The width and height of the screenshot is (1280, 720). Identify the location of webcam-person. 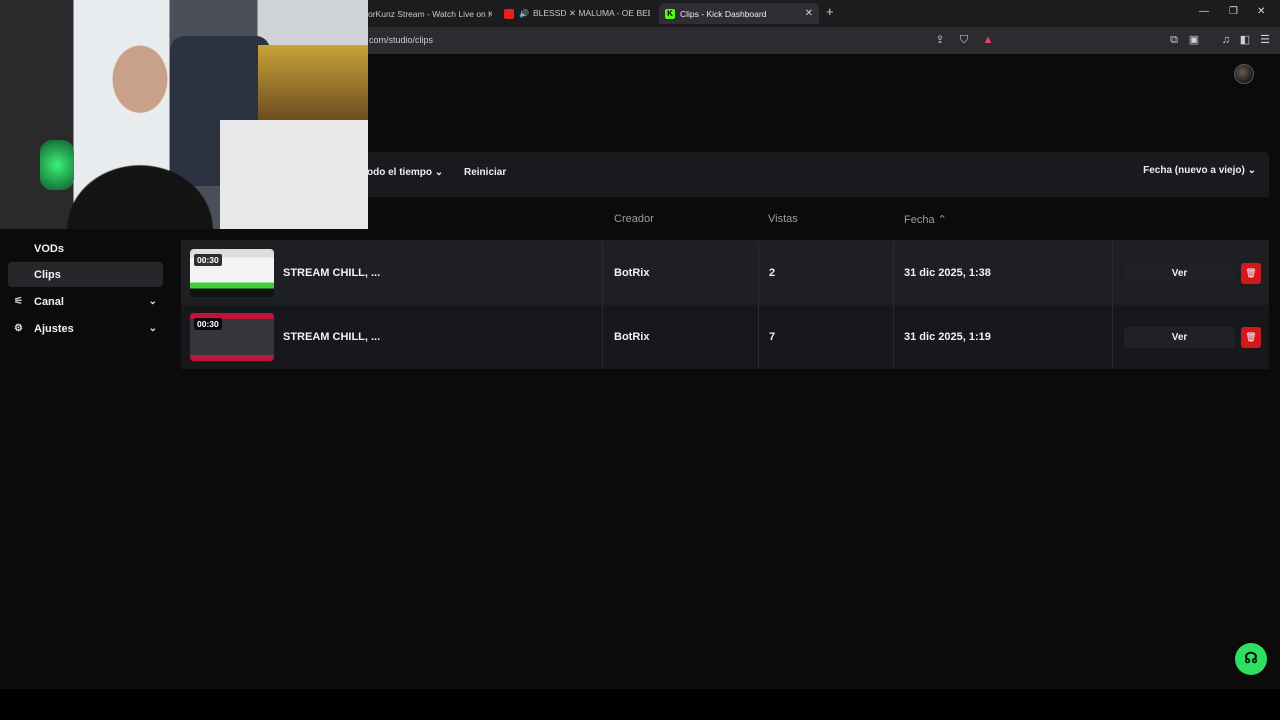
(140, 122).